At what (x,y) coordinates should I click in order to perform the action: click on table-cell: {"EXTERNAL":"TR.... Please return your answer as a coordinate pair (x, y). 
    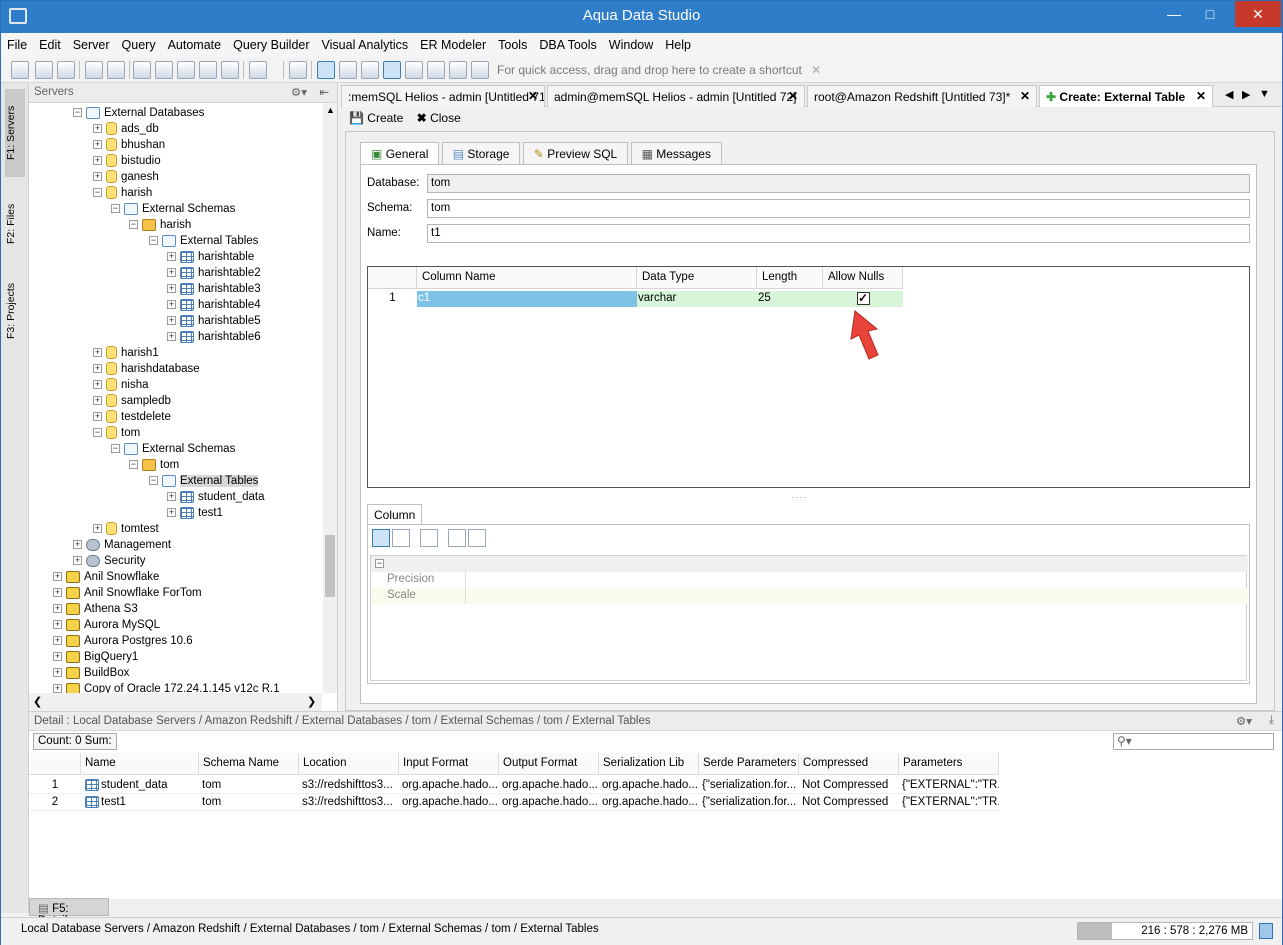
    Looking at the image, I should click on (949, 785).